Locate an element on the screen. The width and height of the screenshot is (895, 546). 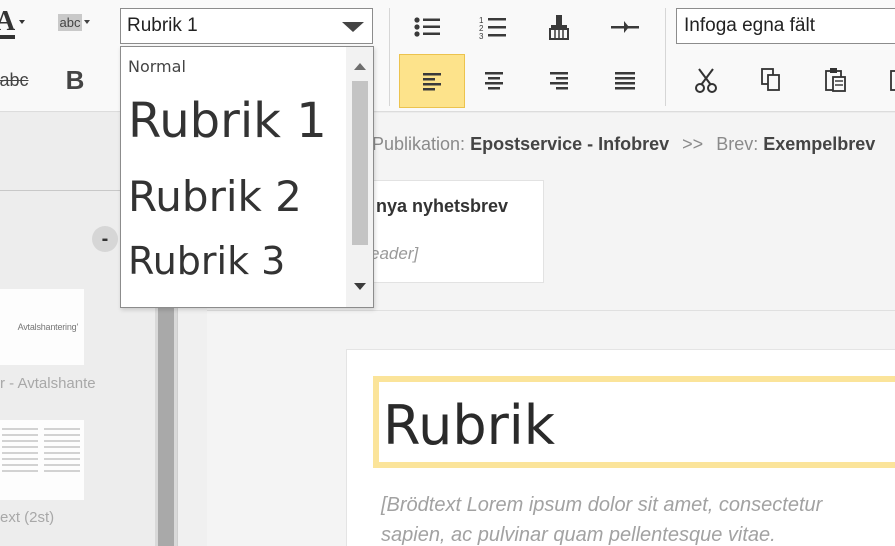
style-select: Rubrik 1 is located at coordinates (246, 26).